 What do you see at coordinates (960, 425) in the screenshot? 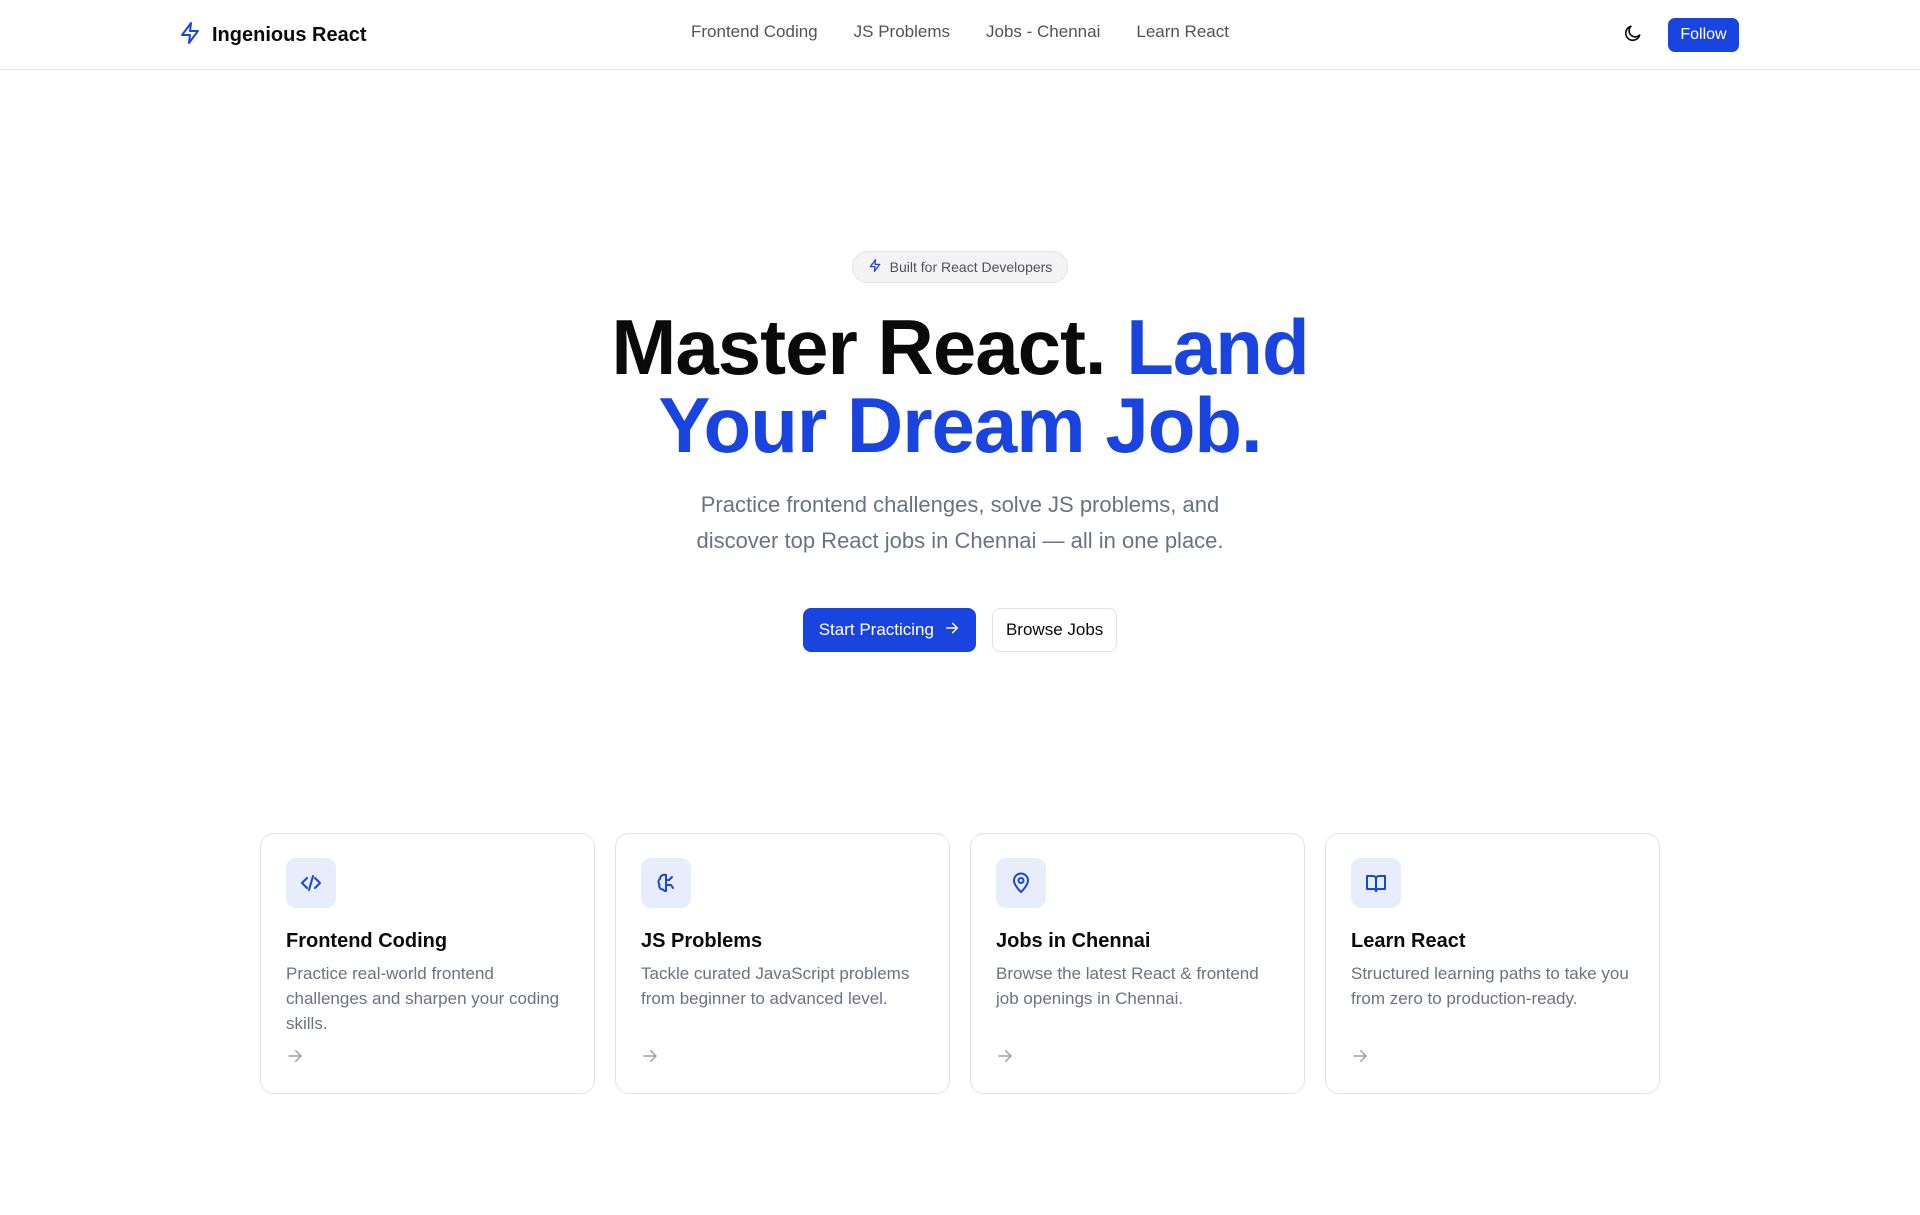
I see `hero-title-part3: Your Dream Job.` at bounding box center [960, 425].